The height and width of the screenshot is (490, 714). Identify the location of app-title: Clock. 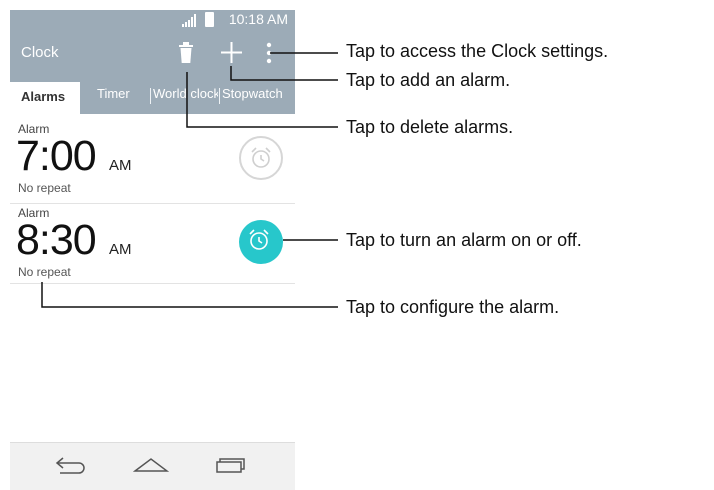
(40, 52).